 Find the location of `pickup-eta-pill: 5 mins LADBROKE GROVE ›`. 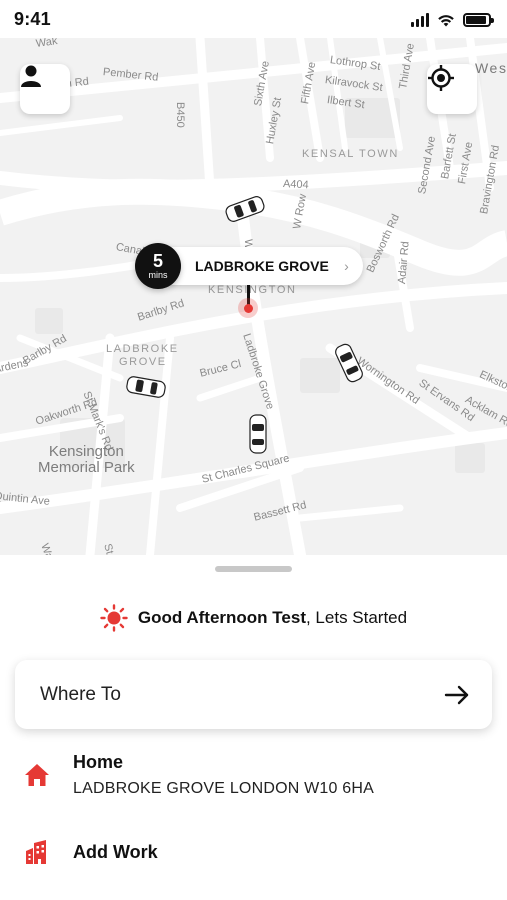

pickup-eta-pill: 5 mins LADBROKE GROVE › is located at coordinates (249, 266).